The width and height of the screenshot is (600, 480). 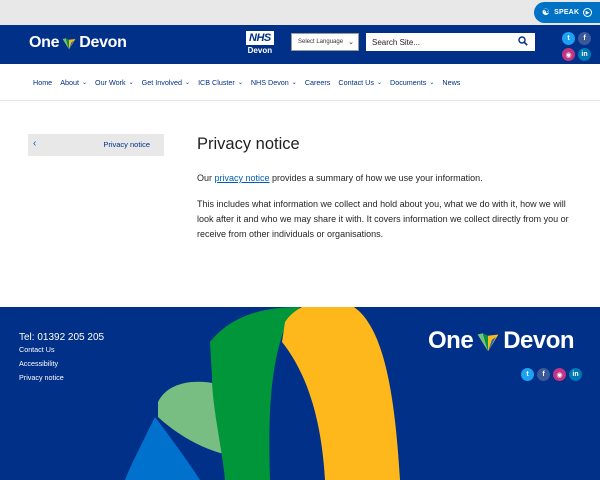 What do you see at coordinates (539, 340) in the screenshot?
I see `footer-logo-text-devon: Devon` at bounding box center [539, 340].